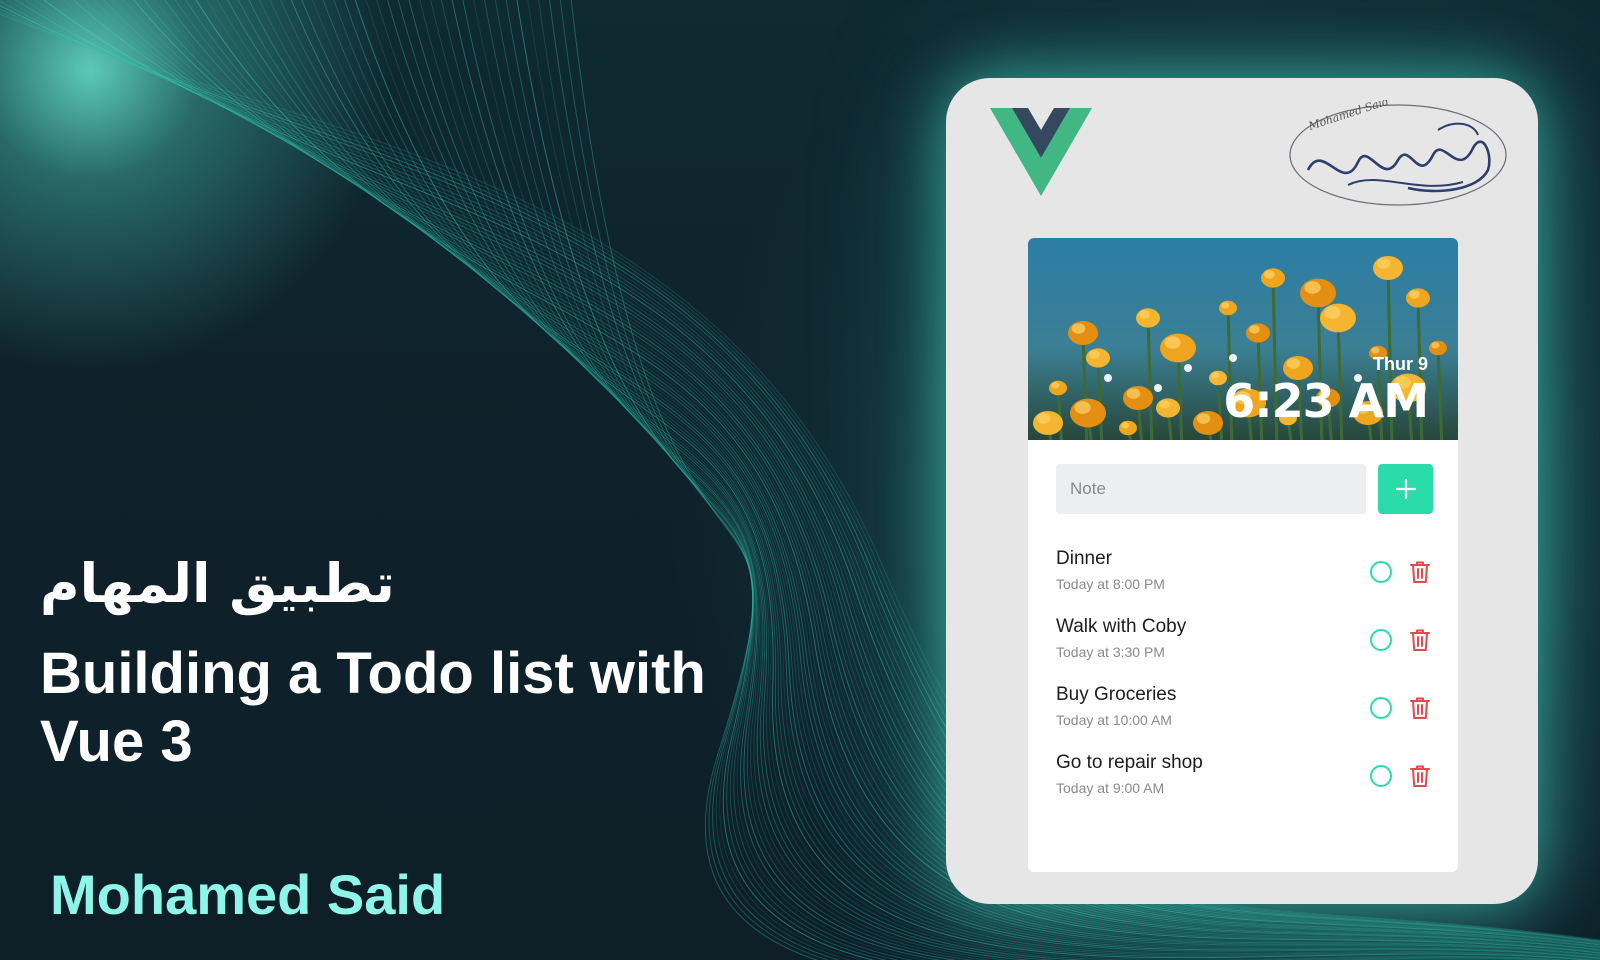  Describe the element at coordinates (1246, 718) in the screenshot. I see `todo-item: Buy Groceries Today at 10:00 AM` at that location.